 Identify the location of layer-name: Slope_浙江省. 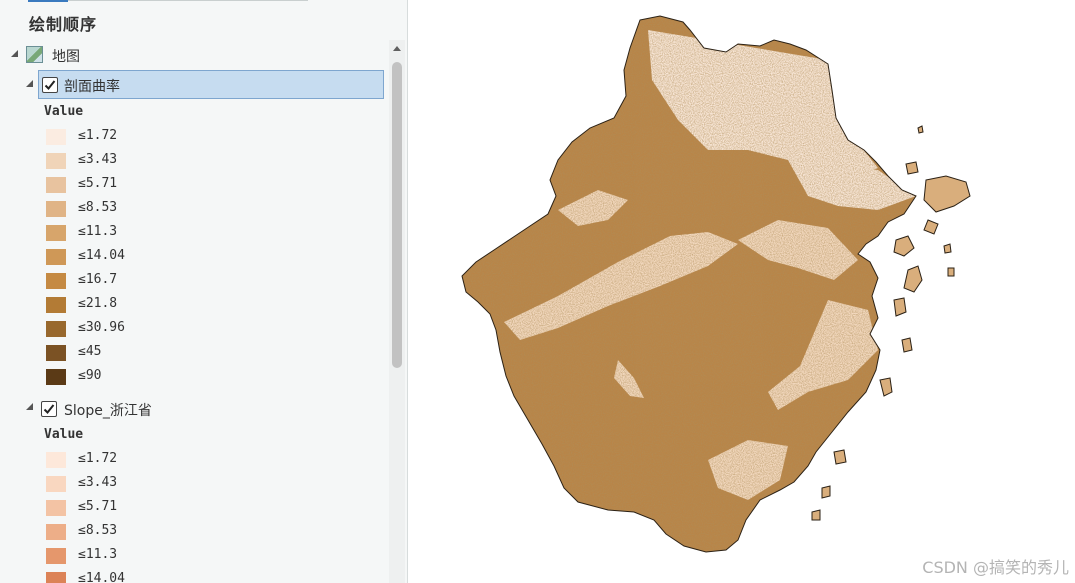
(108, 410).